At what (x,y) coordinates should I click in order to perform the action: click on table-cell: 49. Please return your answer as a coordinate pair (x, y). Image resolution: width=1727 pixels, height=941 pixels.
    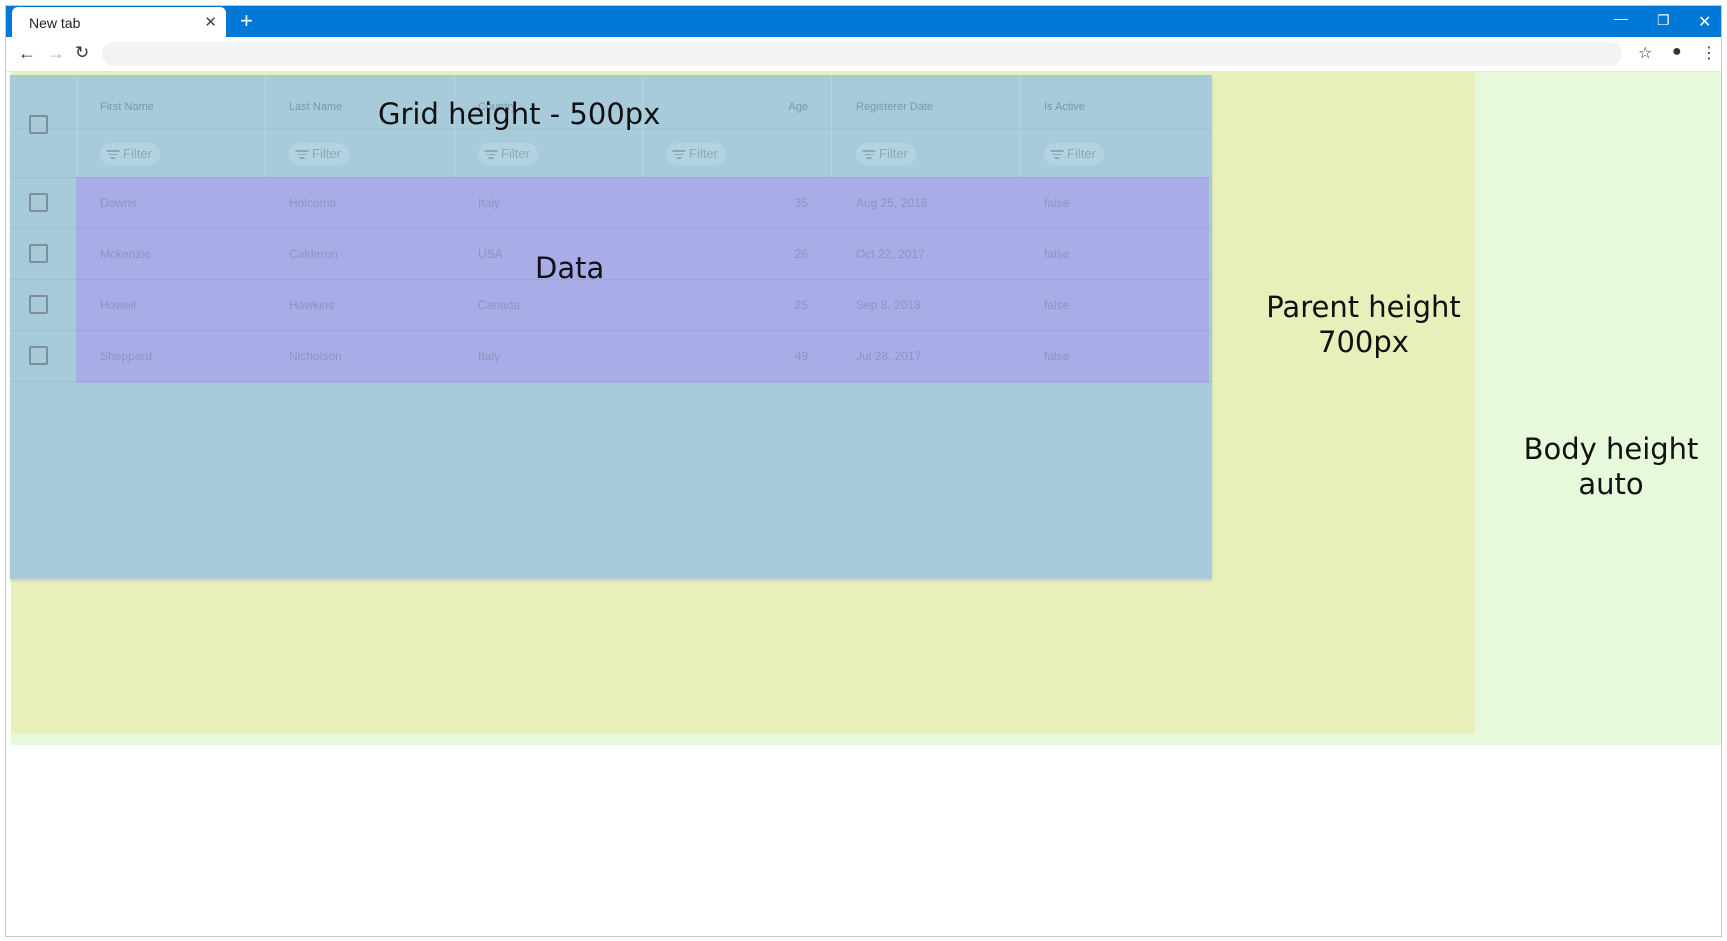
    Looking at the image, I should click on (801, 356).